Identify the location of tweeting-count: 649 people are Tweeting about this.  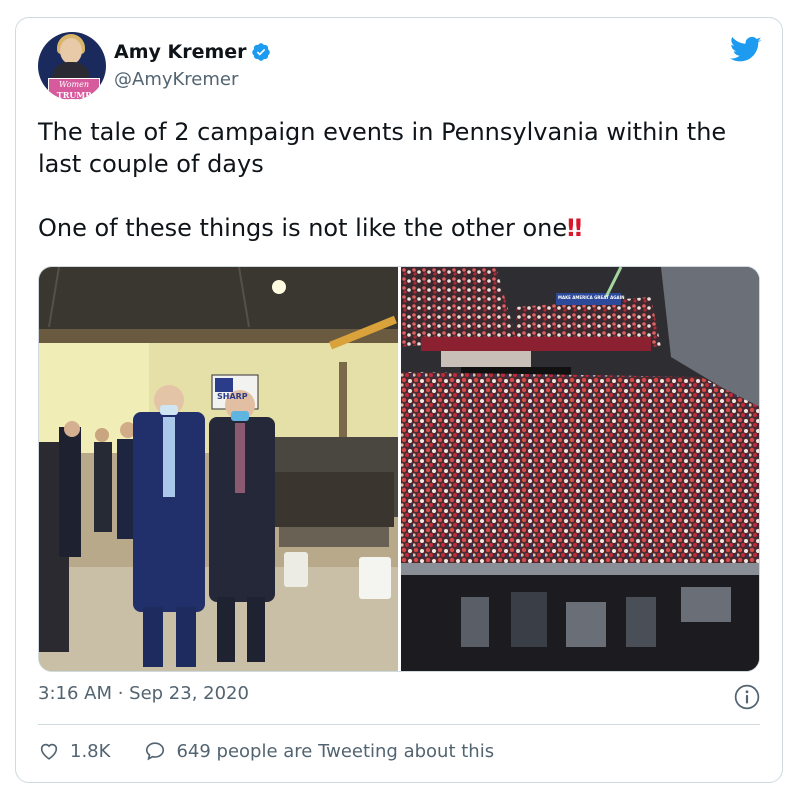
(335, 751).